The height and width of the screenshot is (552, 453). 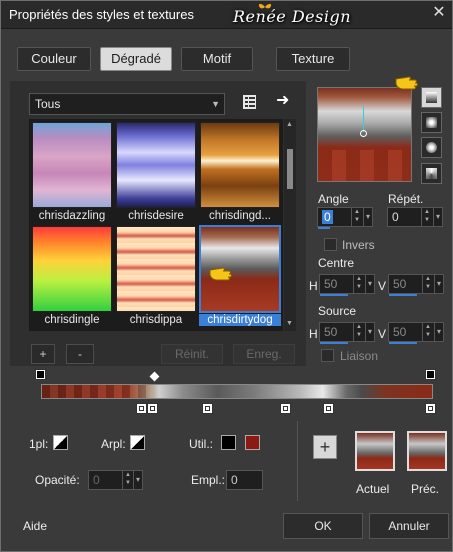 I want to click on sunburst-style-button, so click(x=431, y=173).